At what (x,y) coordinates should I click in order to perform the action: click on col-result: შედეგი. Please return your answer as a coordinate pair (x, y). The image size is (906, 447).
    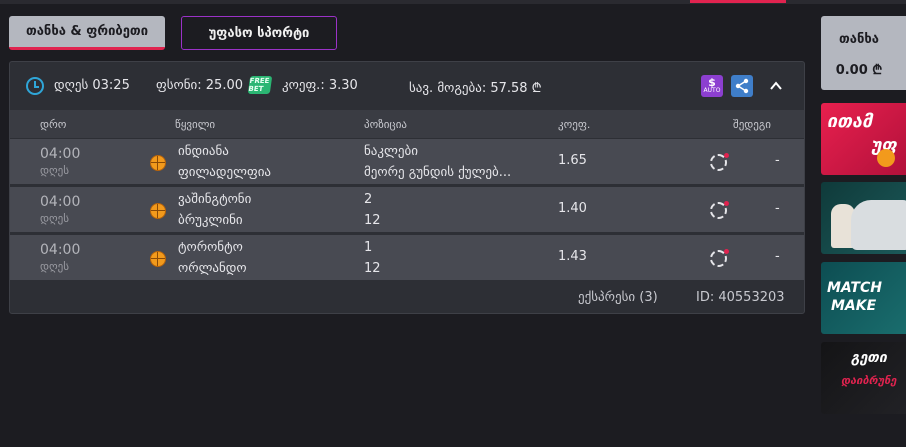
    Looking at the image, I should click on (752, 124).